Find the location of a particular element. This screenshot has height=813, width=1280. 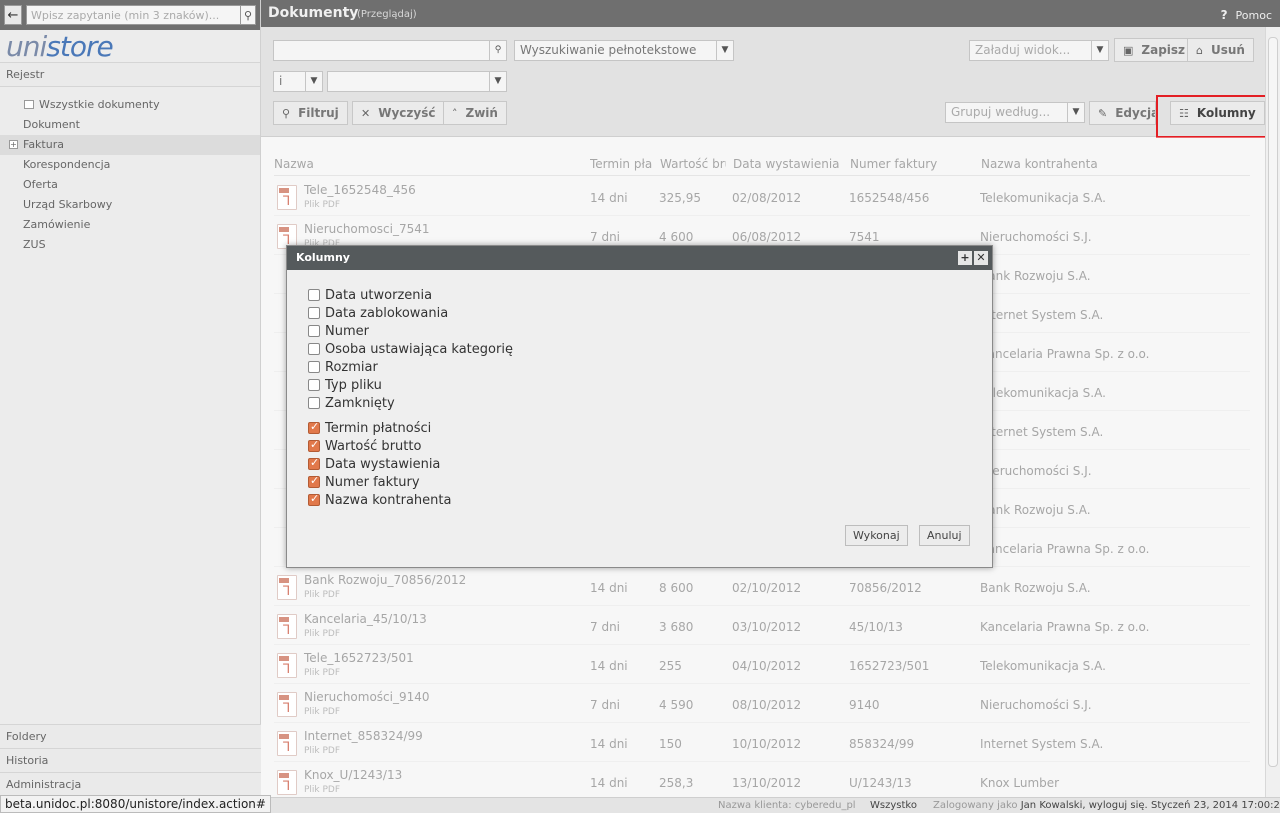

tree-item-label: Dokument is located at coordinates (51, 124).